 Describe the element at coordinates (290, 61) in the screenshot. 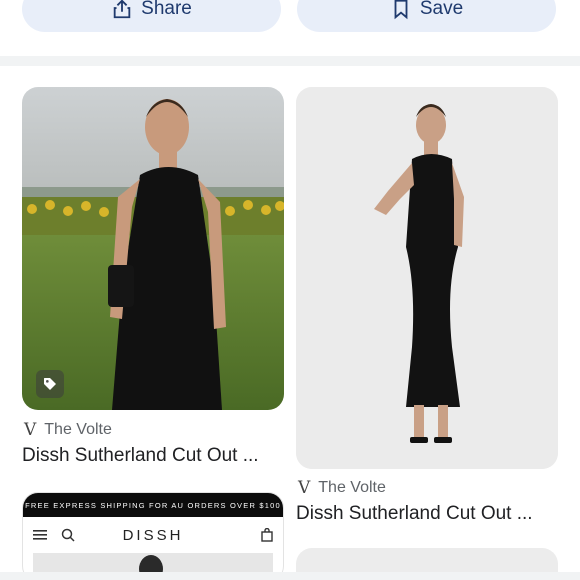

I see `section-divider` at that location.